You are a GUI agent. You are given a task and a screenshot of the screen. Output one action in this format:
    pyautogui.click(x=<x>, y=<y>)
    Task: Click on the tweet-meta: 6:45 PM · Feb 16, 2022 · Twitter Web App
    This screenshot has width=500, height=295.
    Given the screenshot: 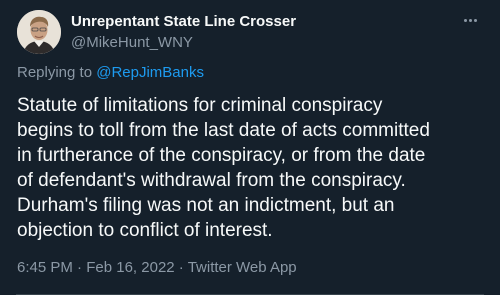 What is the action you would take?
    pyautogui.click(x=157, y=267)
    